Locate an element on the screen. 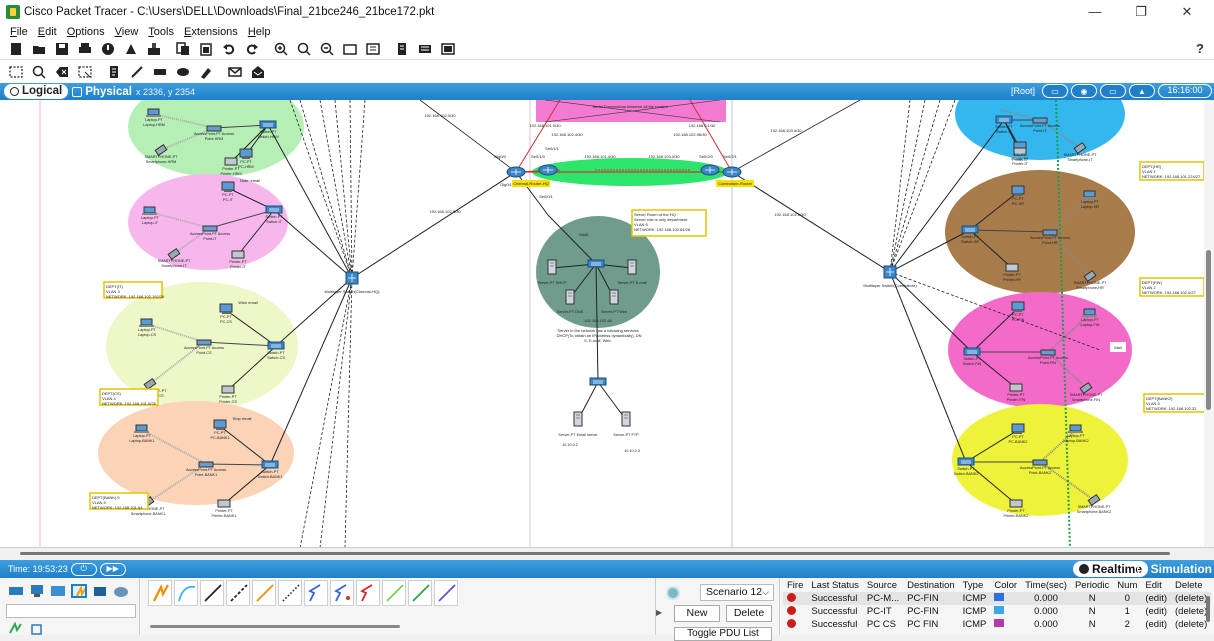 Image resolution: width=1214 pixels, height=641 pixels. add-simple-pdu-icon is located at coordinates (235, 72).